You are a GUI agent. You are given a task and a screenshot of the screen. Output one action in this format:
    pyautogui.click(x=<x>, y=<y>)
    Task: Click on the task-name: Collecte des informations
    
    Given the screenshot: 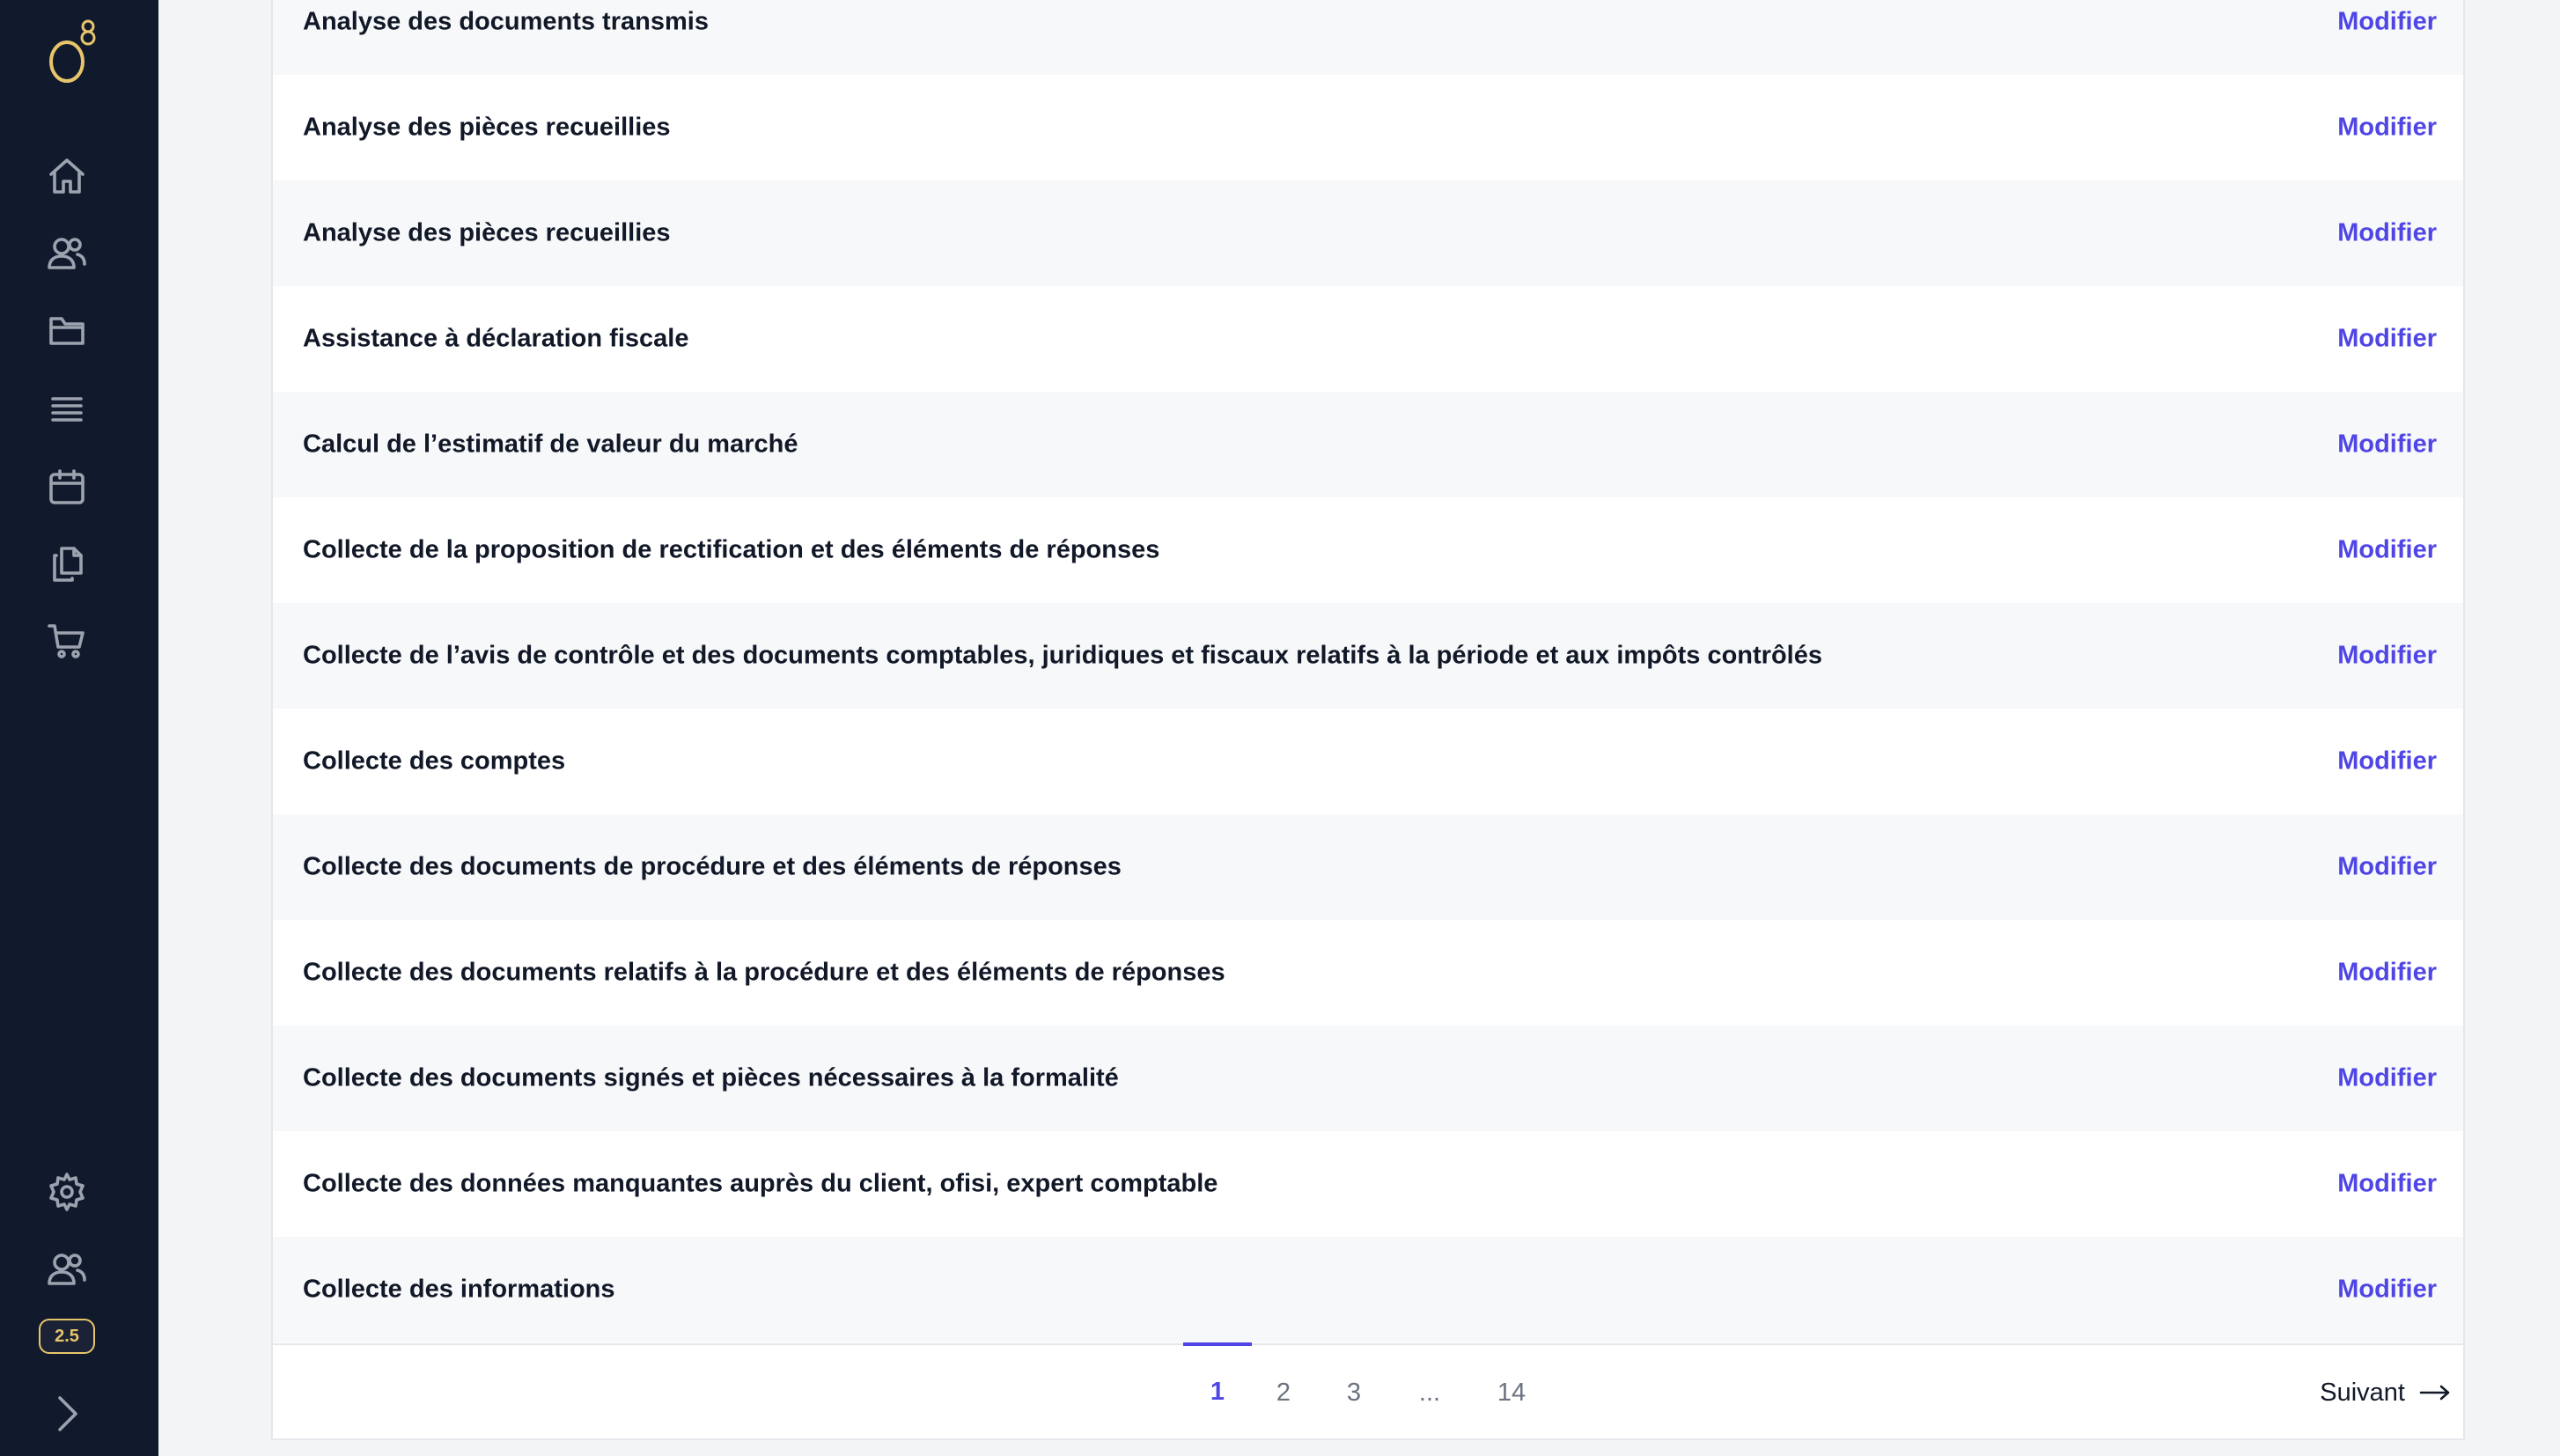 What is the action you would take?
    pyautogui.click(x=459, y=1289)
    